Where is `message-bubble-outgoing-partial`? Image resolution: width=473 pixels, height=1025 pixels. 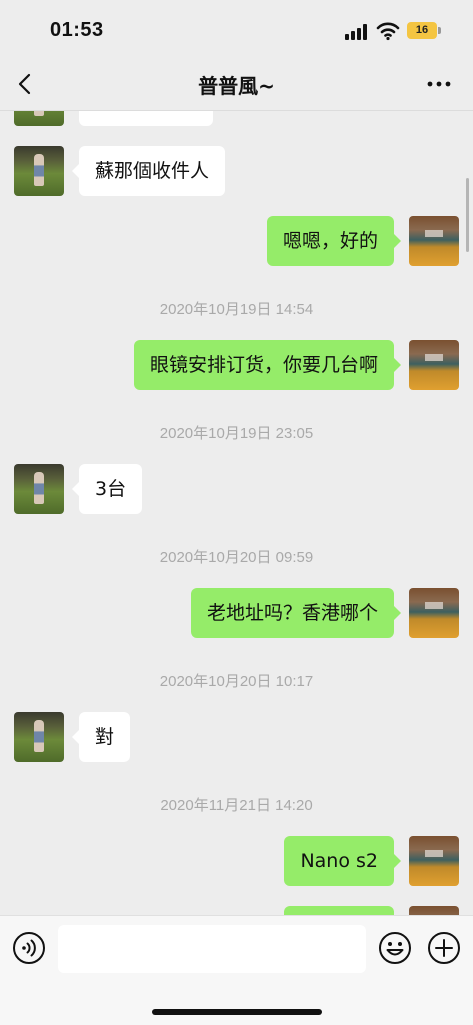 message-bubble-outgoing-partial is located at coordinates (339, 910).